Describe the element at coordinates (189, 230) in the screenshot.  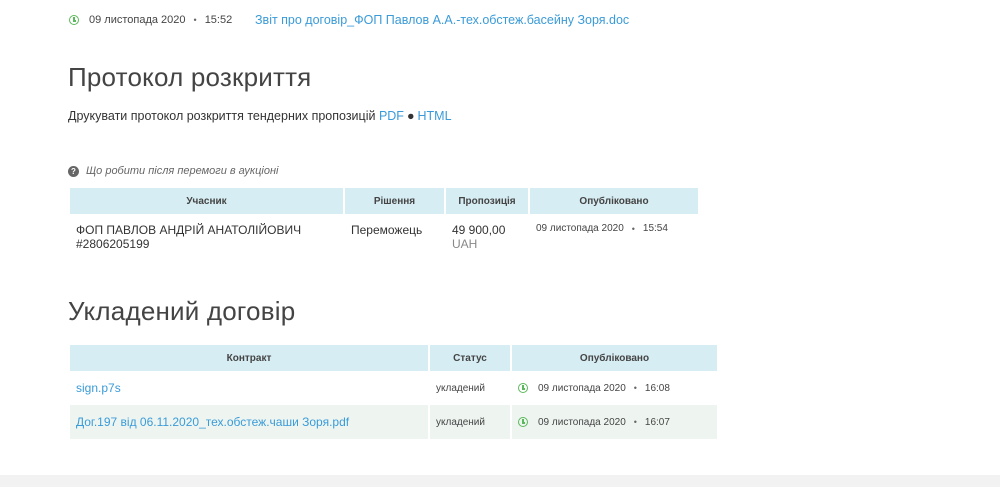
I see `participant-name: ФОП ПАВЛОВ АНДРІЙ АНАТОЛІЙОВИЧ` at that location.